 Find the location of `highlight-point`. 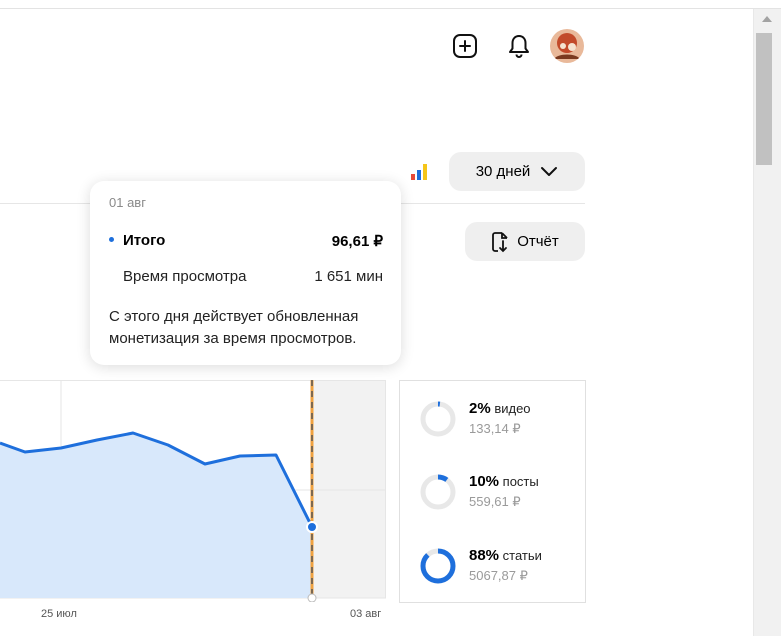

highlight-point is located at coordinates (312, 527).